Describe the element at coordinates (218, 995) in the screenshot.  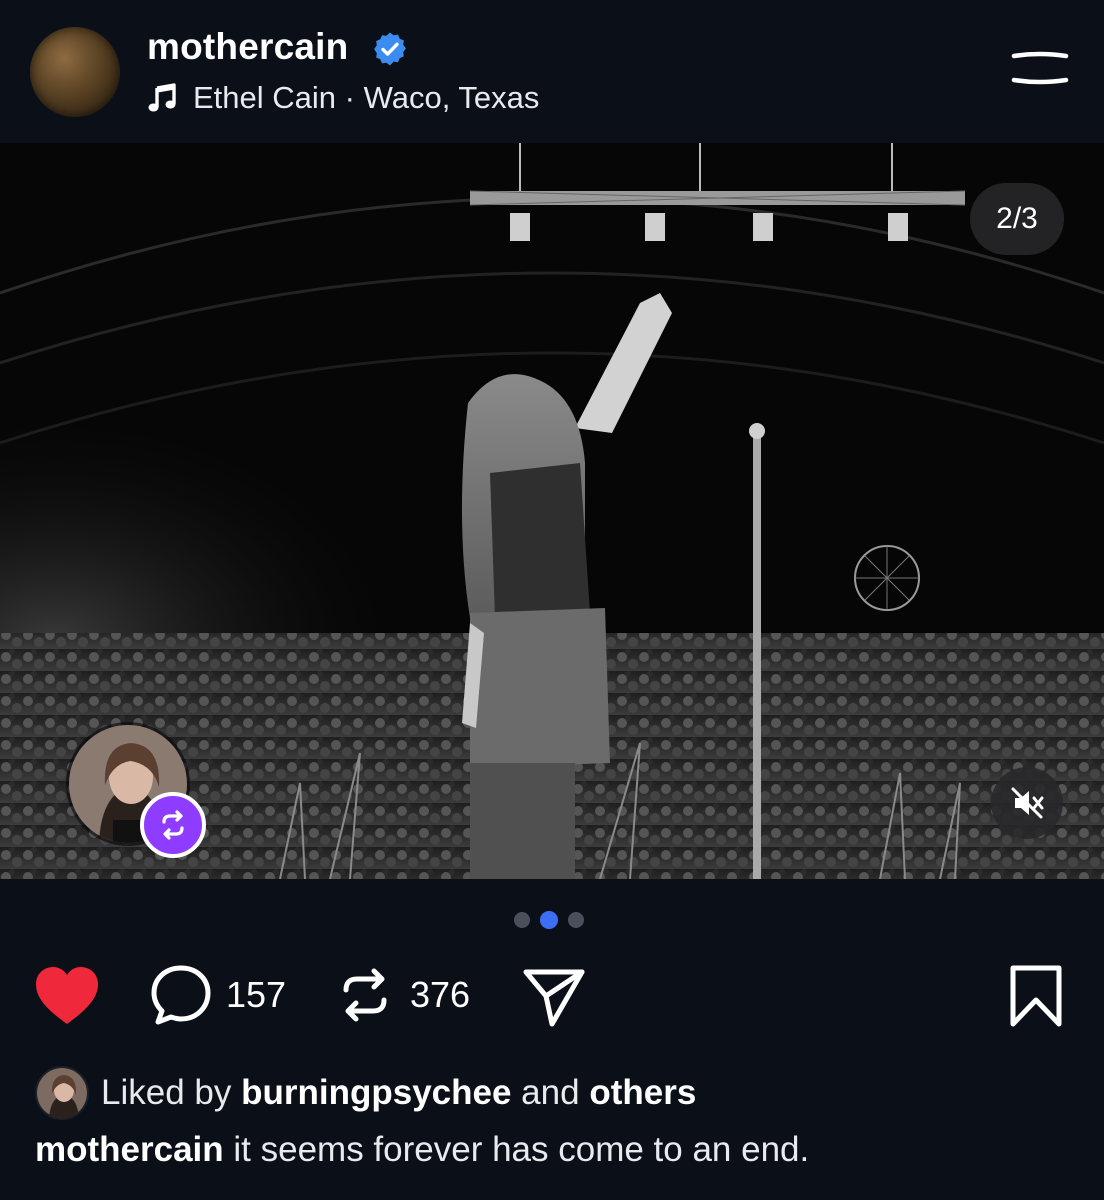
I see `comment-button: 157` at that location.